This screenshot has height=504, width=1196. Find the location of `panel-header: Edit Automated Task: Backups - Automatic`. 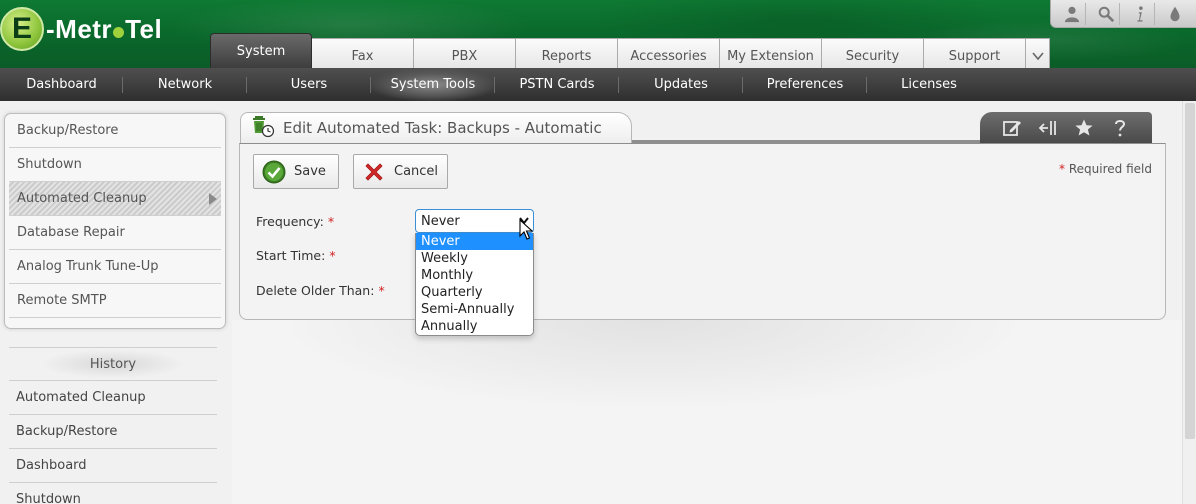

panel-header: Edit Automated Task: Backups - Automatic is located at coordinates (696, 127).